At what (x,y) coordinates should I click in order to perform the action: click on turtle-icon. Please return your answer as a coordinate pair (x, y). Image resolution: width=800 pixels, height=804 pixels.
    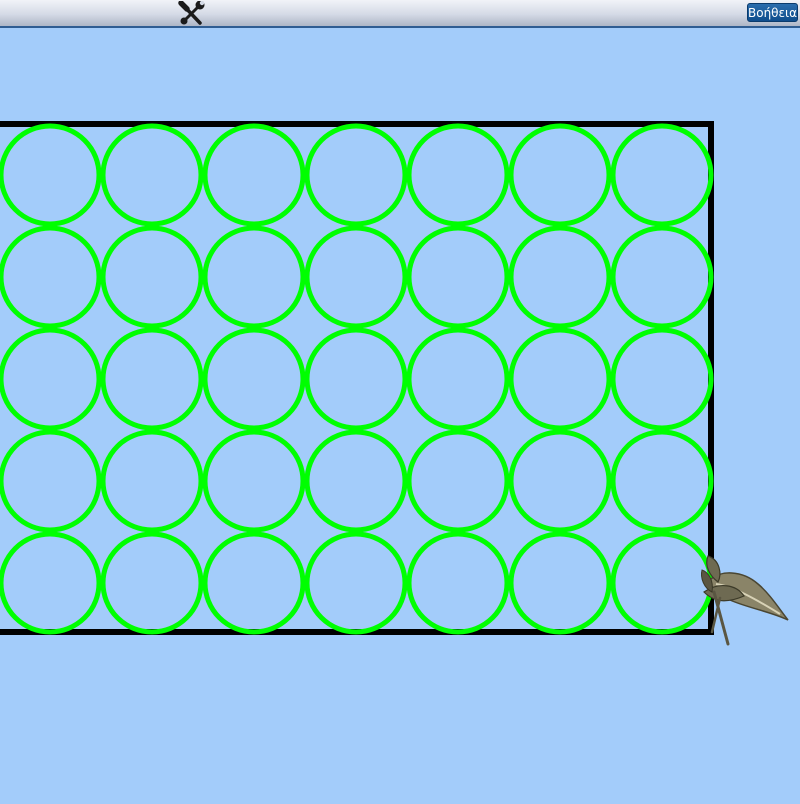
    Looking at the image, I should click on (745, 600).